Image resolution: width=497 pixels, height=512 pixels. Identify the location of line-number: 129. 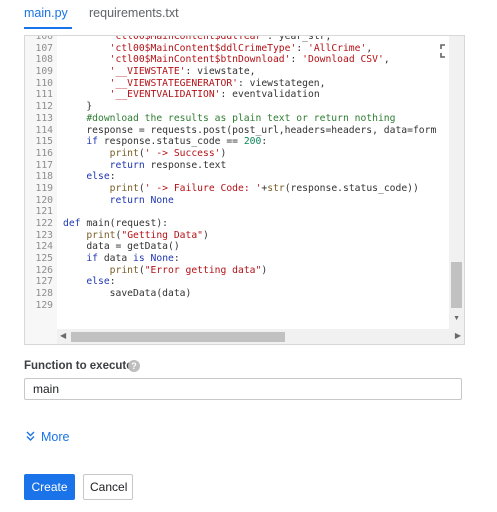
(44, 305).